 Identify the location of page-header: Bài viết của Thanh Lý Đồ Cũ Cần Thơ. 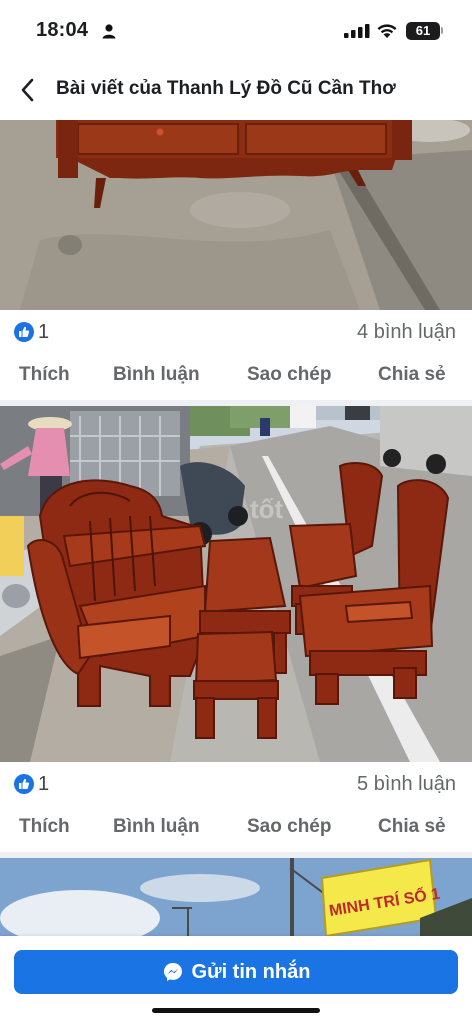
(236, 90).